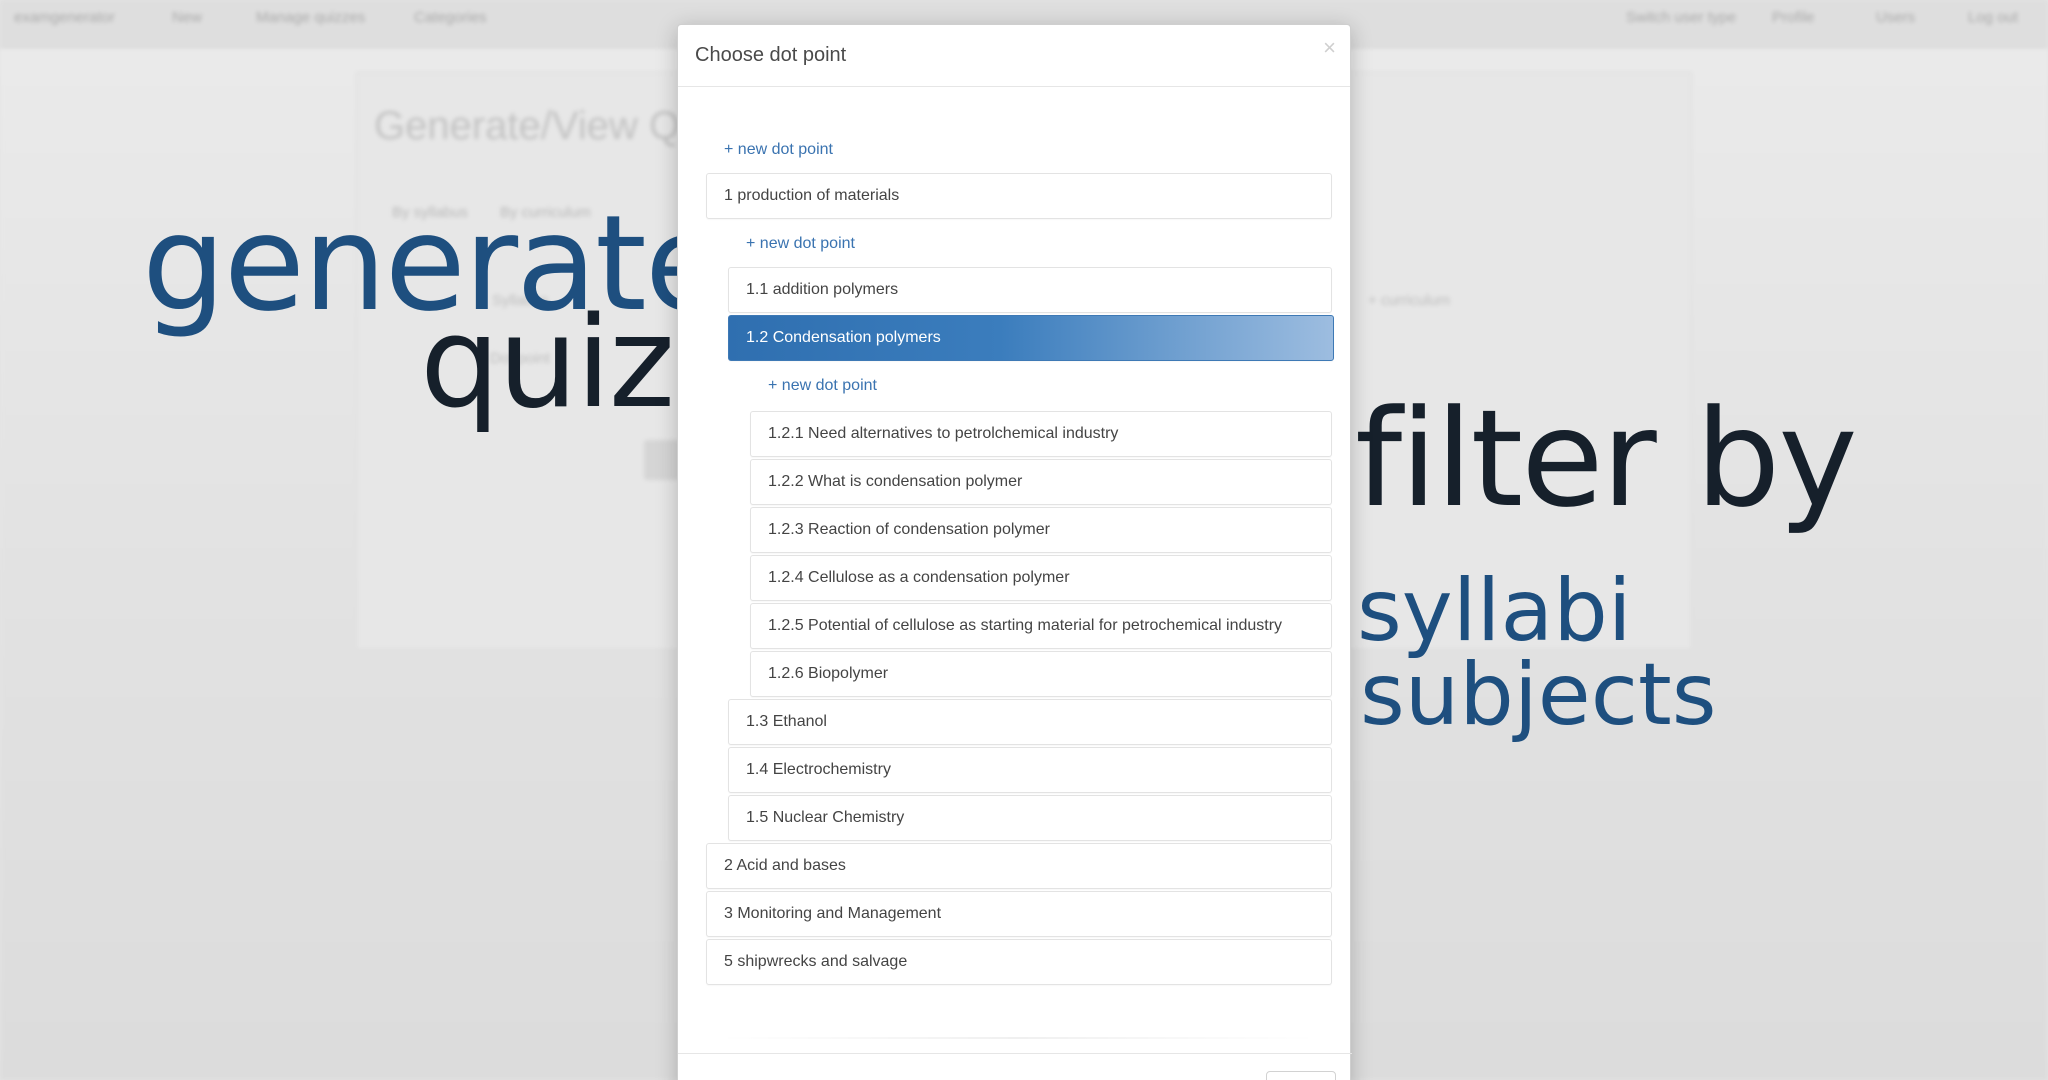 This screenshot has width=2048, height=1080. Describe the element at coordinates (1329, 48) in the screenshot. I see `close-icon: ×` at that location.